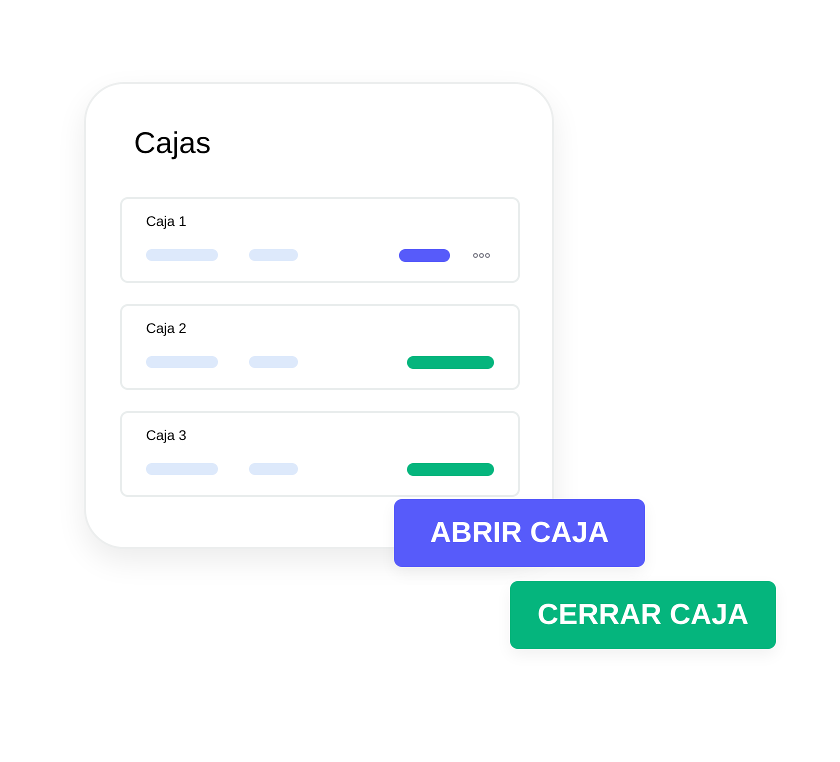 This screenshot has height=762, width=840. Describe the element at coordinates (519, 533) in the screenshot. I see `action-button: ABRIR CAJA` at that location.